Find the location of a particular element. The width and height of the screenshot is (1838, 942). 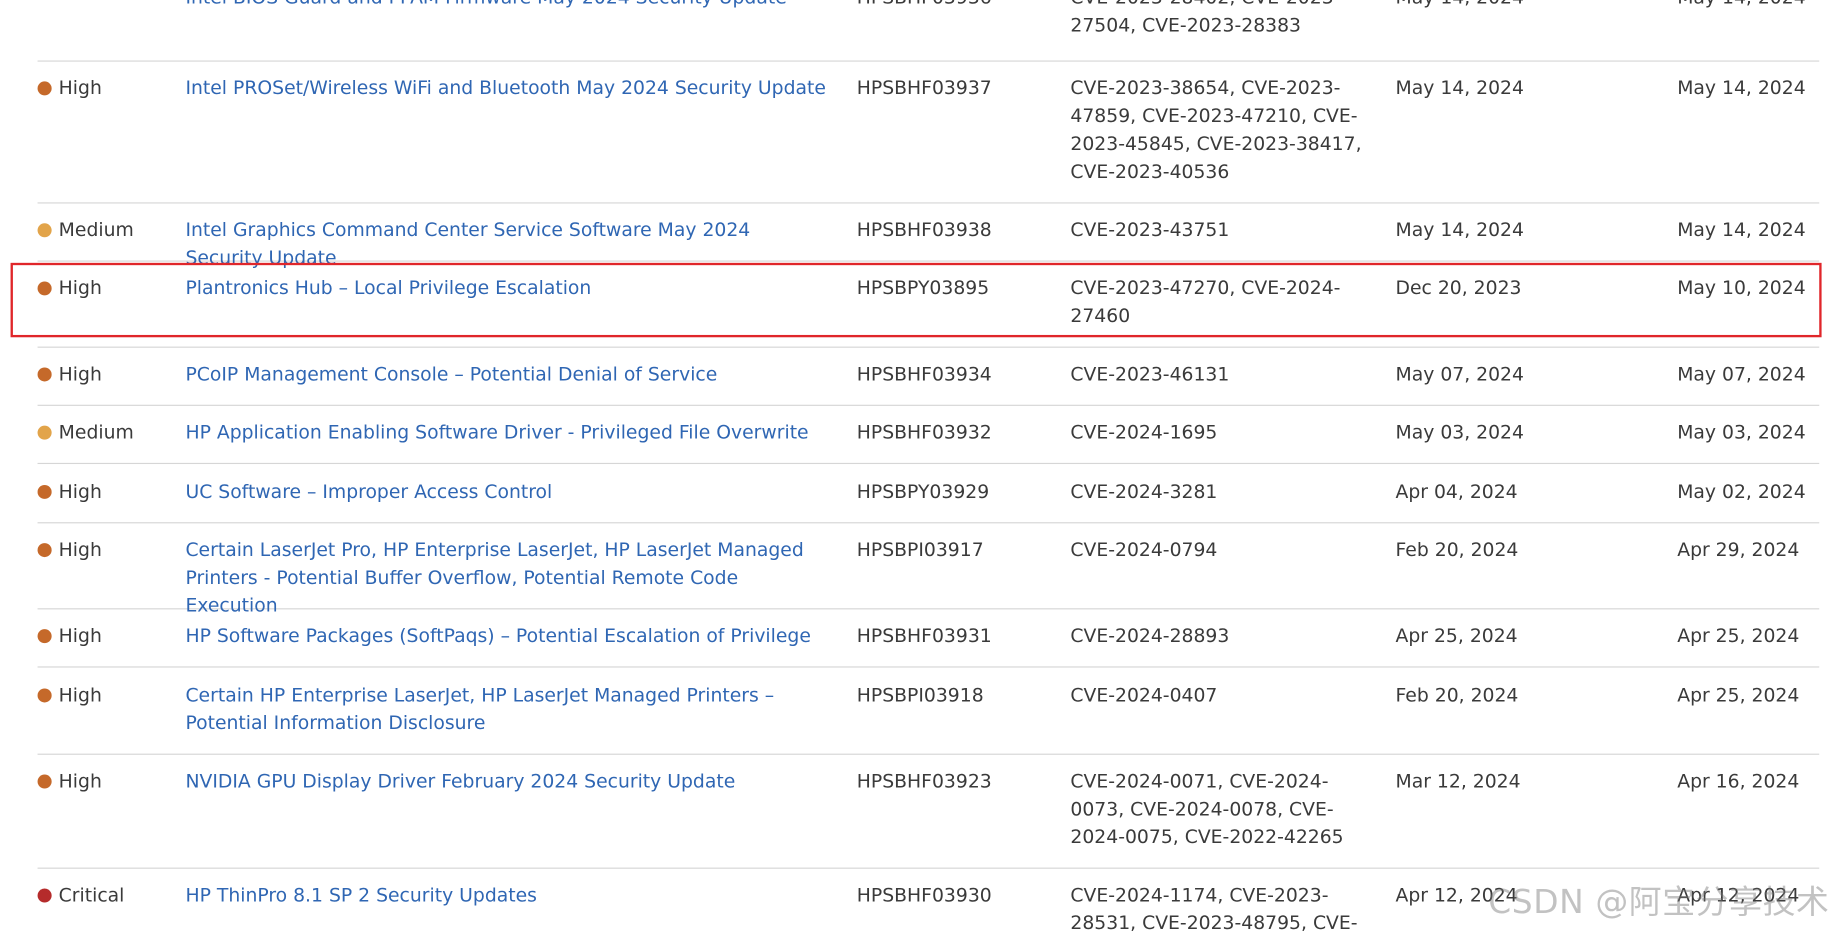

bulletin-id: HPSBHF03936 is located at coordinates (957, 6).